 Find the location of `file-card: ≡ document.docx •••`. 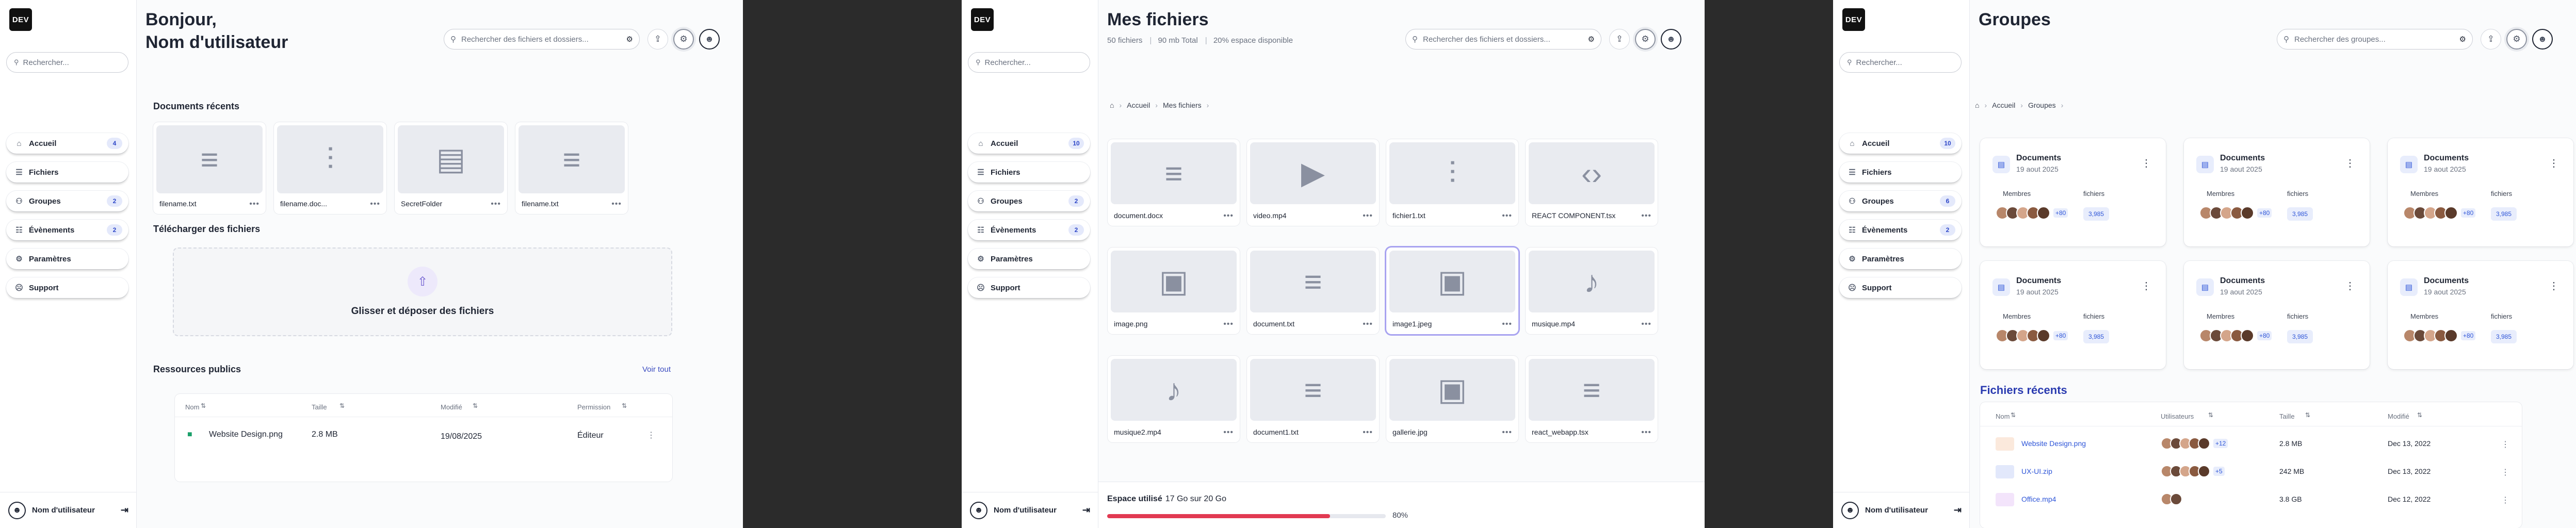

file-card: ≡ document.docx ••• is located at coordinates (1174, 182).